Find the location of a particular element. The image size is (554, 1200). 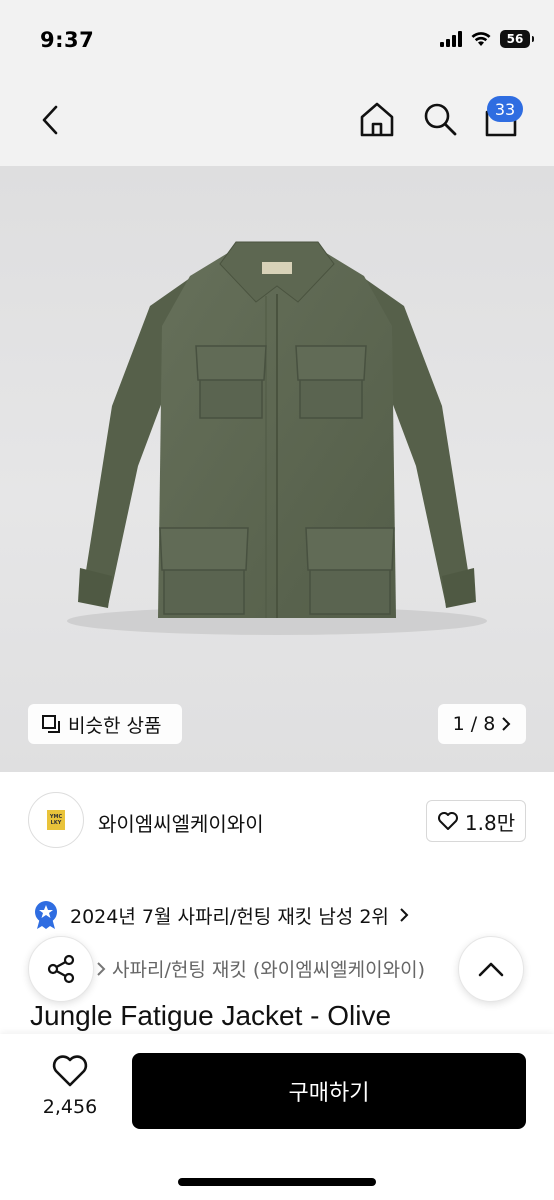

brand-like-count: 1.8만 is located at coordinates (490, 822).